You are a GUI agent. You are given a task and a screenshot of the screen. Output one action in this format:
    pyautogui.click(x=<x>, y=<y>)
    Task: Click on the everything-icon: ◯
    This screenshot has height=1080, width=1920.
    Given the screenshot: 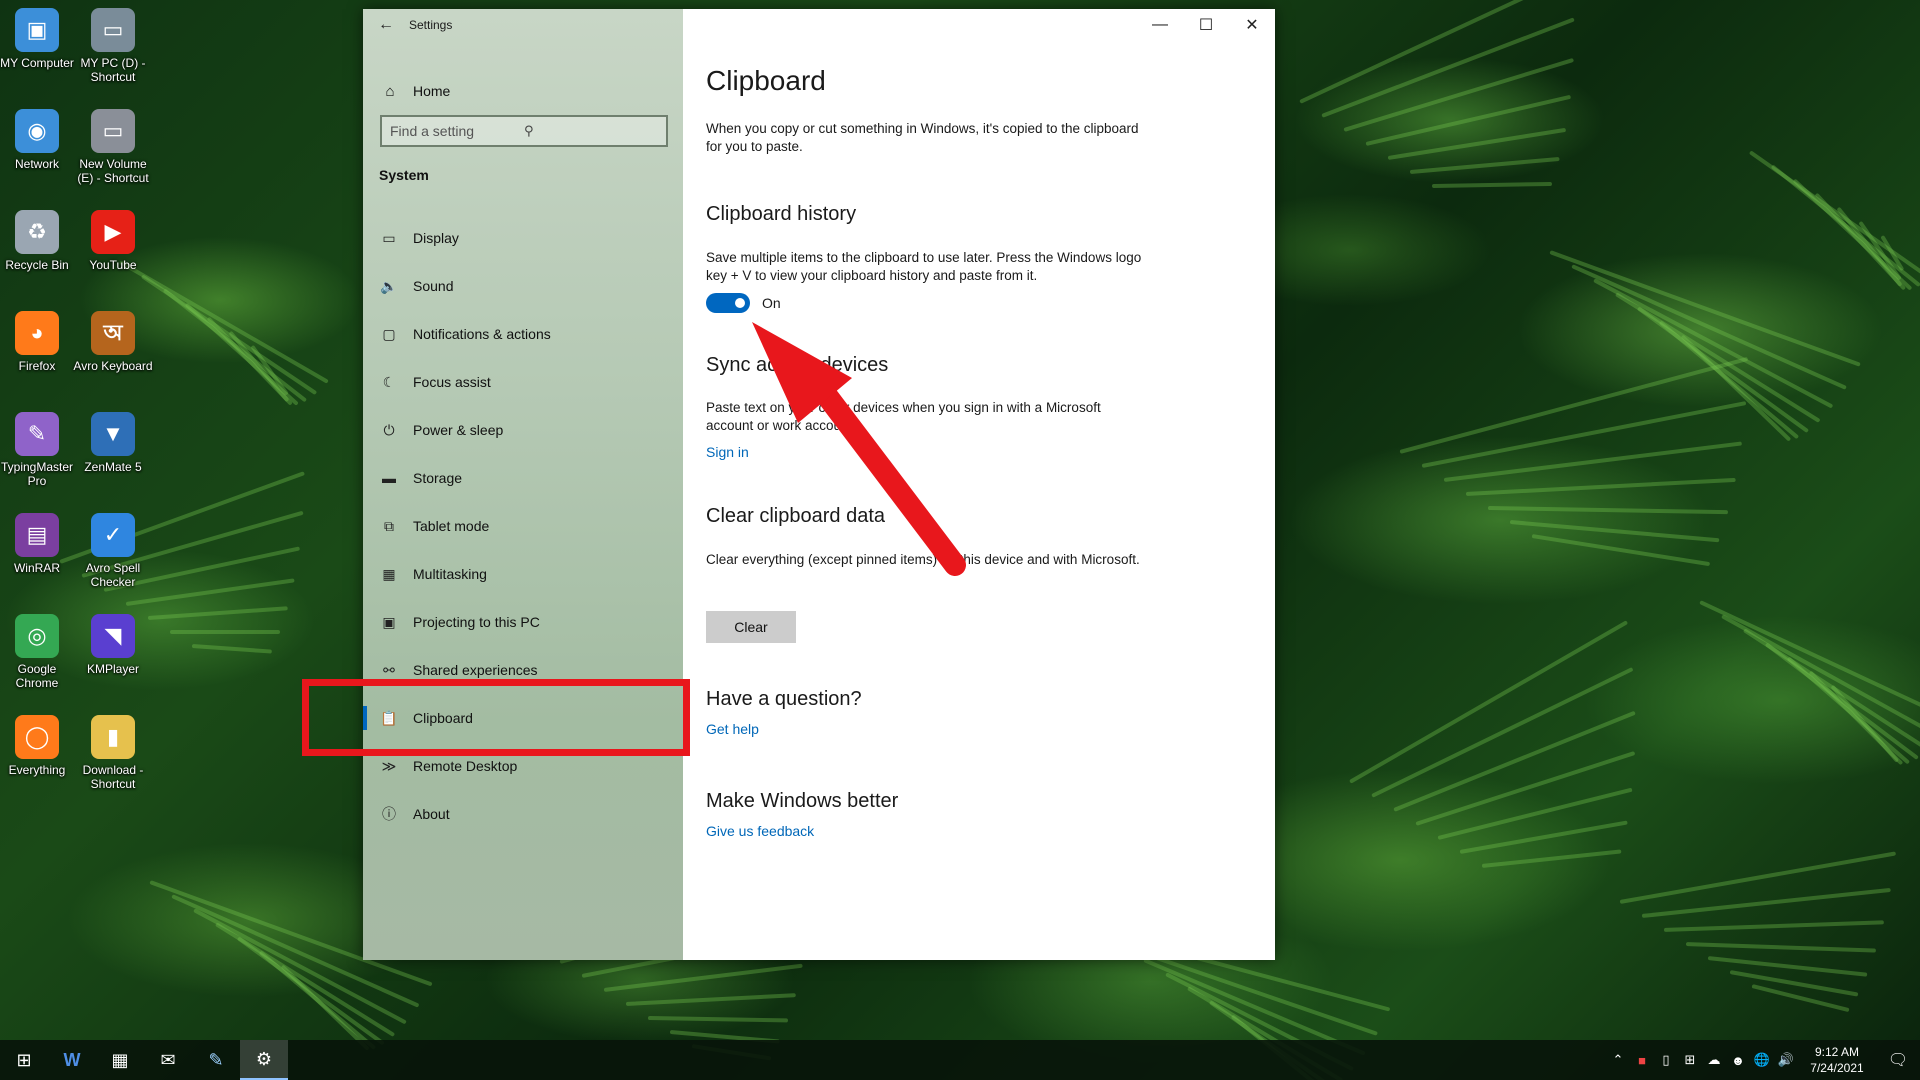 What is the action you would take?
    pyautogui.click(x=37, y=737)
    